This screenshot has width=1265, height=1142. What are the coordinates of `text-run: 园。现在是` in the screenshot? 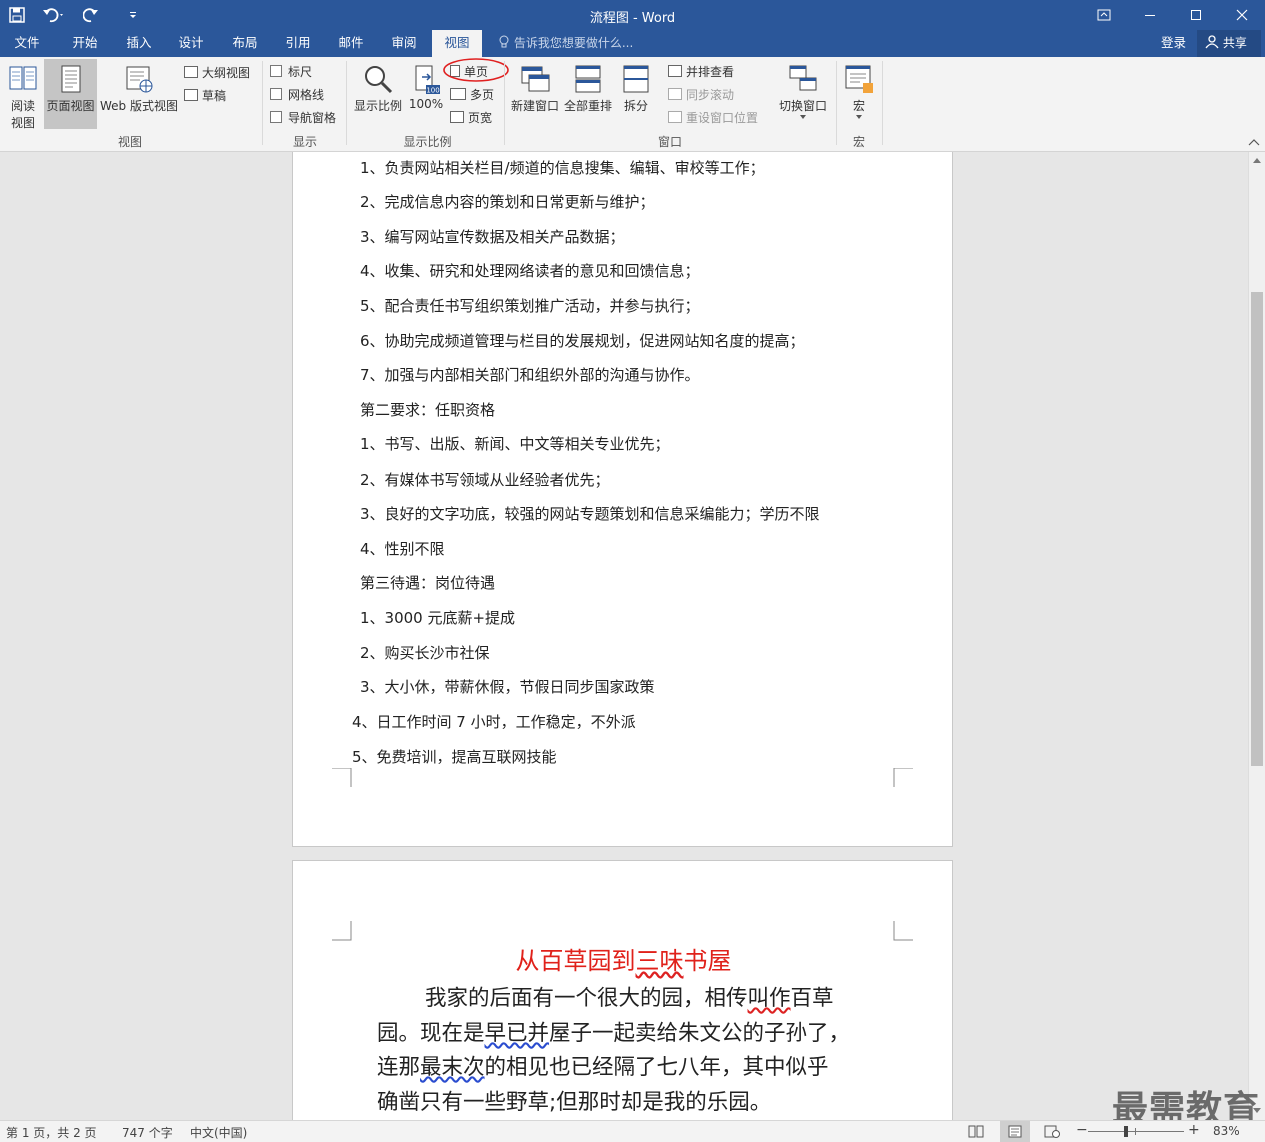 It's located at (431, 1033).